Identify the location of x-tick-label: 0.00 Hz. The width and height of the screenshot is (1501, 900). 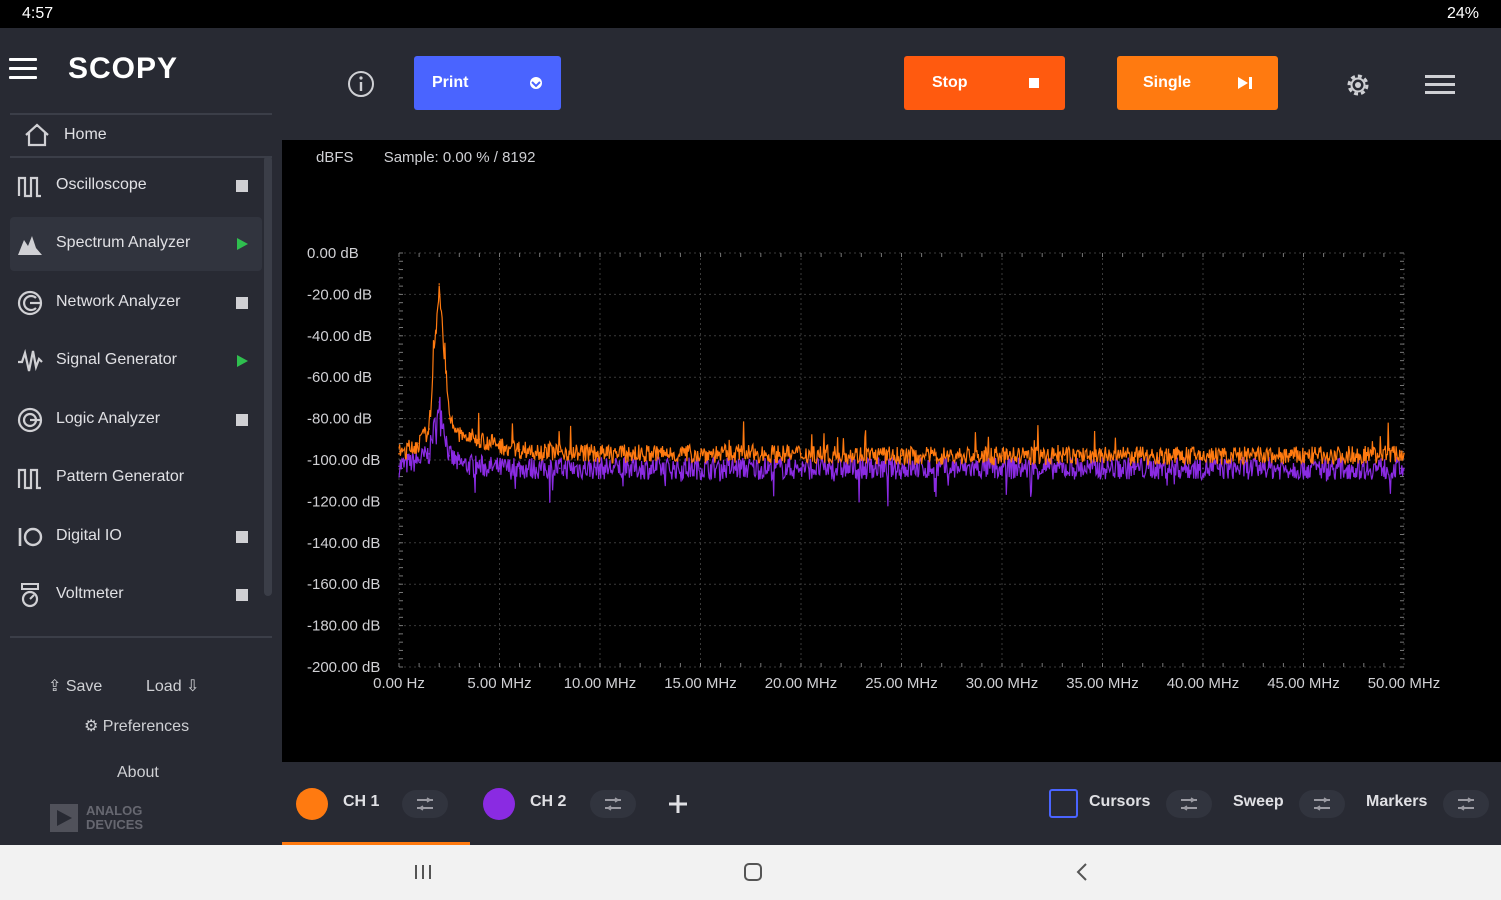
(399, 683).